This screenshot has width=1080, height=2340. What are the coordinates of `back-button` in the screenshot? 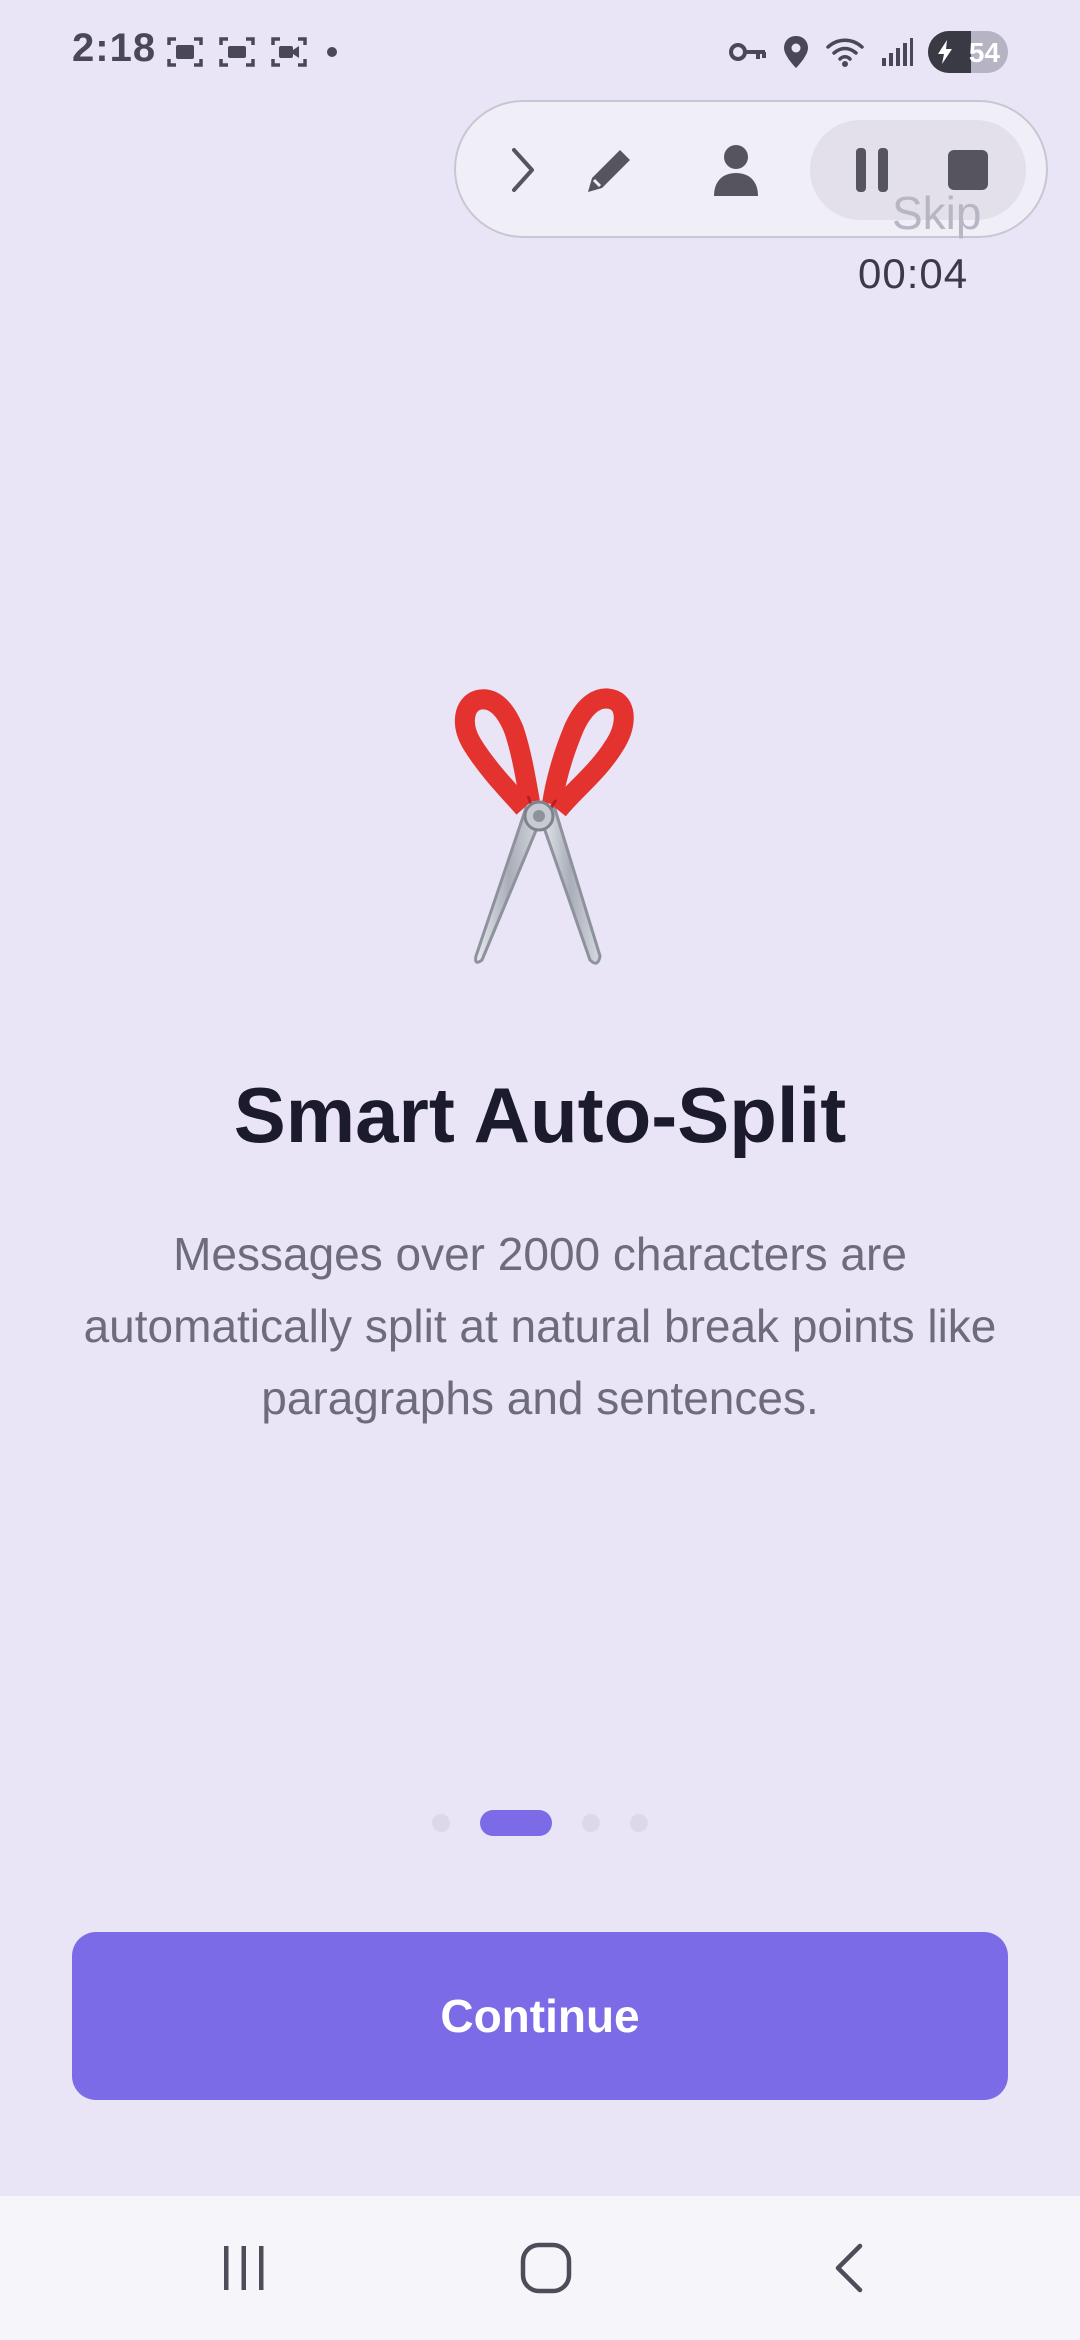 It's located at (850, 2268).